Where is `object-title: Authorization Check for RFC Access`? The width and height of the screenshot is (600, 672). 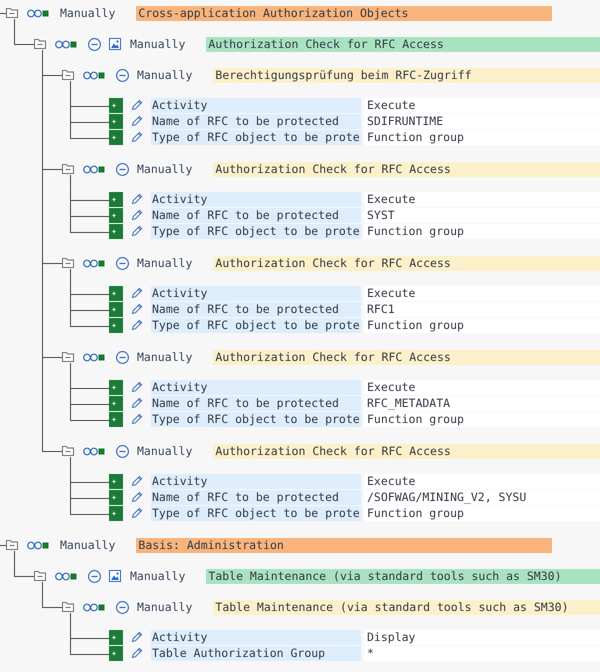 object-title: Authorization Check for RFC Access is located at coordinates (403, 44).